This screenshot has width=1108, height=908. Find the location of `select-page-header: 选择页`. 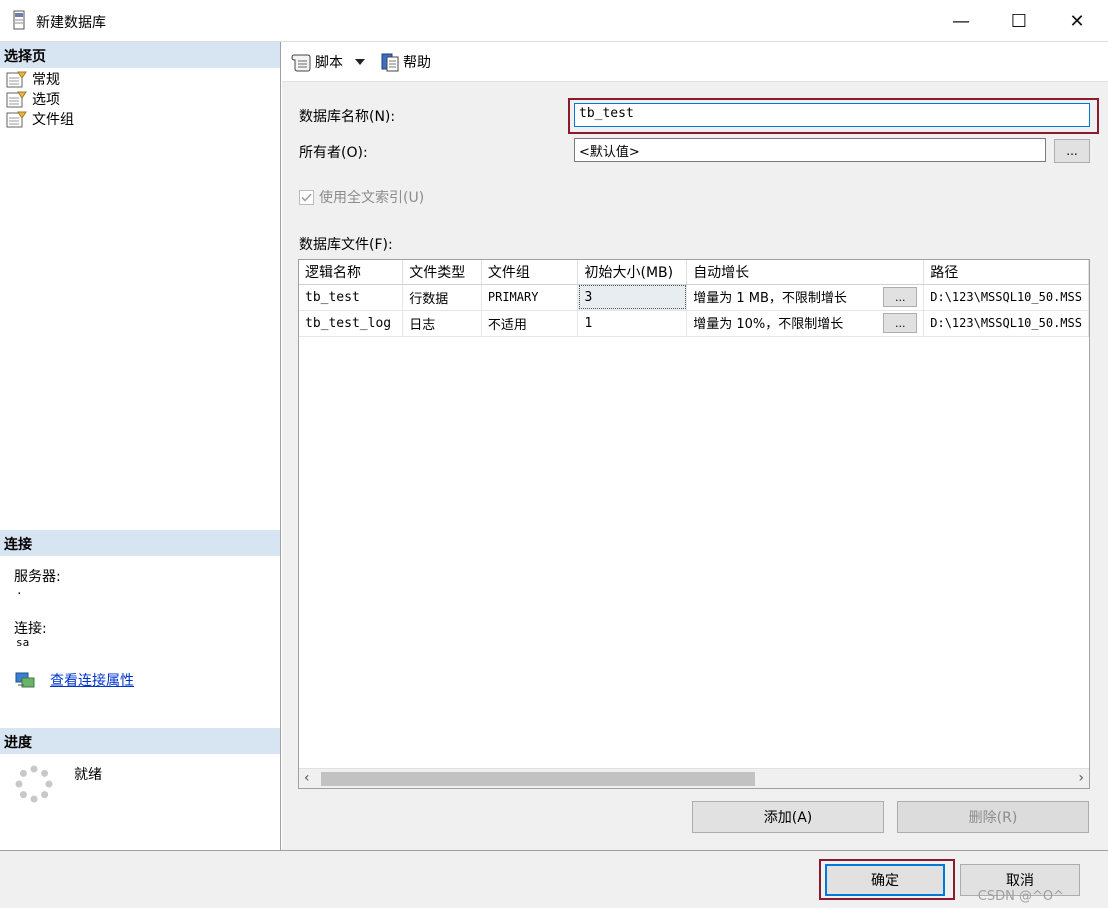

select-page-header: 选择页 is located at coordinates (140, 55).